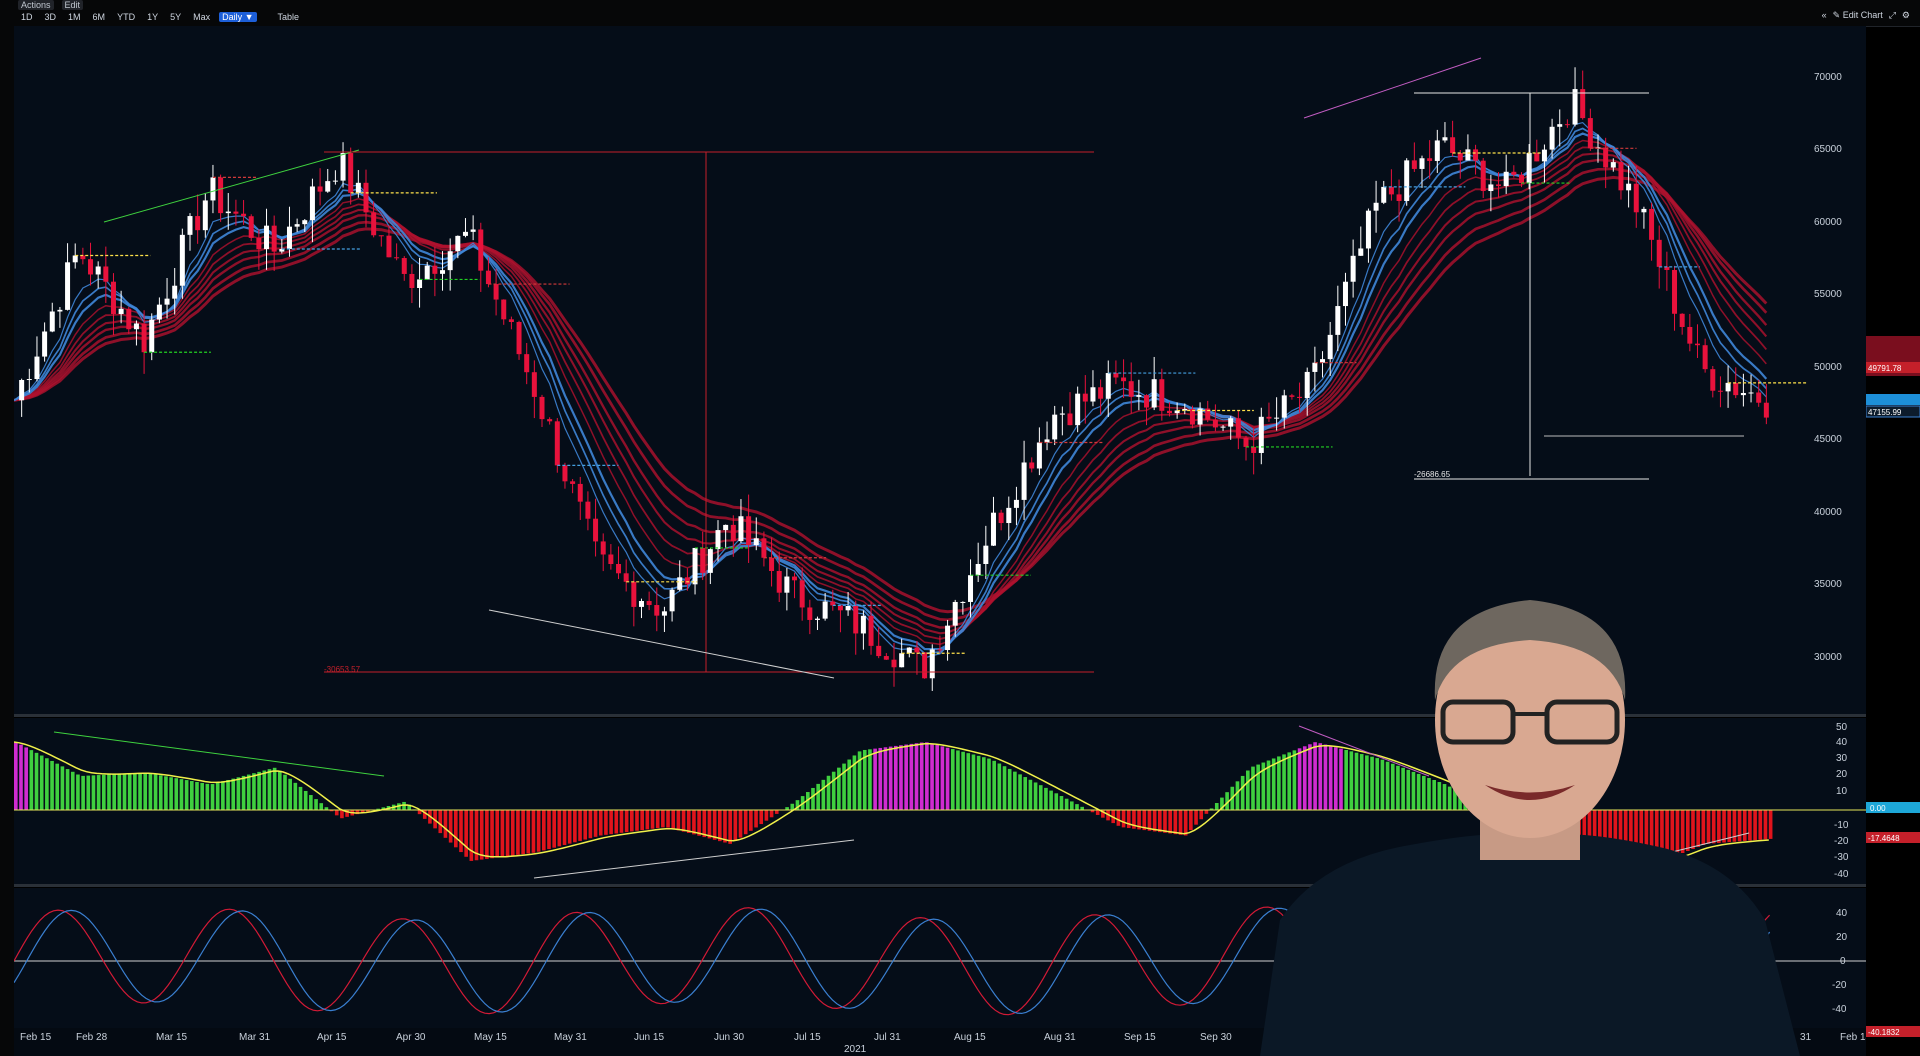 Image resolution: width=1920 pixels, height=1056 pixels. Describe the element at coordinates (1824, 15) in the screenshot. I see `collapse-icon: «` at that location.